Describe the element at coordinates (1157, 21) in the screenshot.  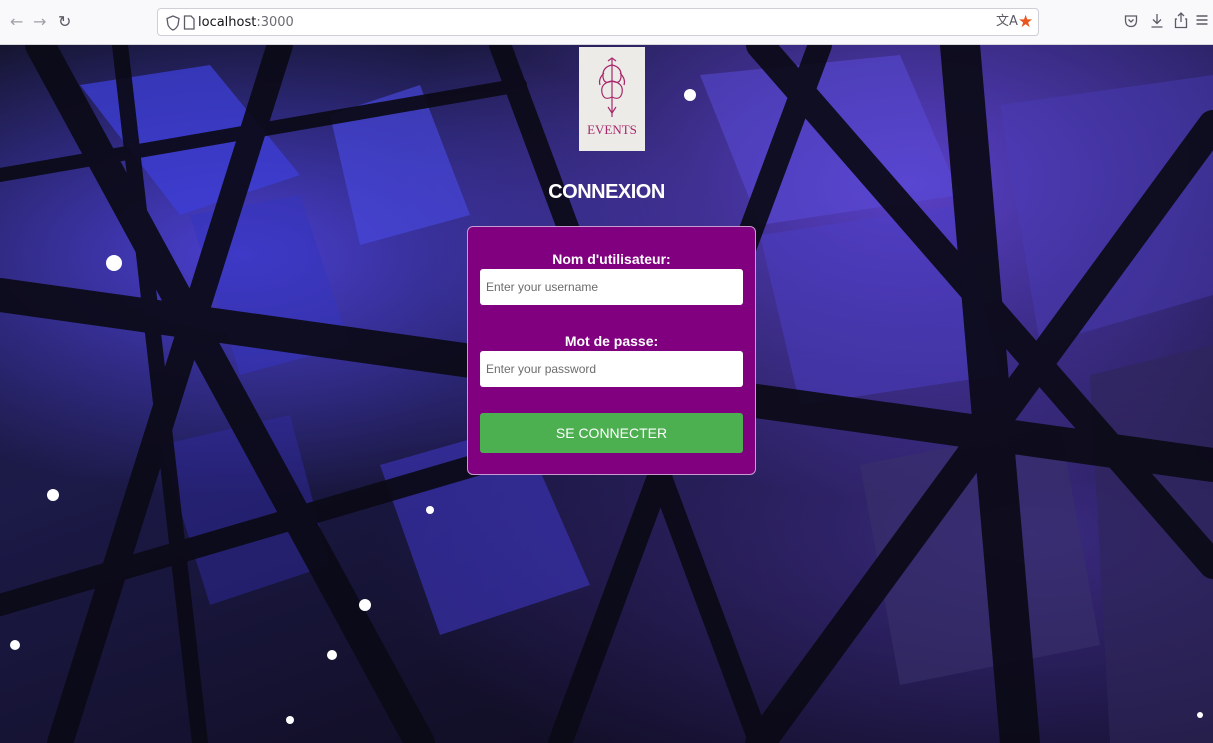
I see `download-icon` at that location.